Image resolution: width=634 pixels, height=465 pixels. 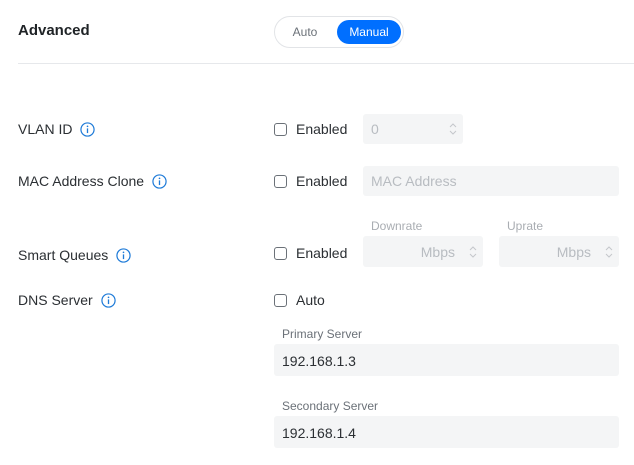 I want to click on dns-server-label-text: DNS Server, so click(x=55, y=300).